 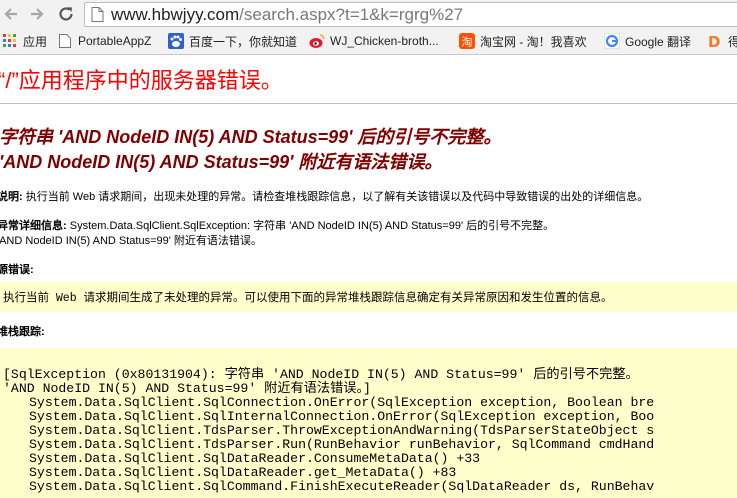 I want to click on address-bar: www.hbwjyy.com/search.aspx?t=1&k=rgrg%27, so click(x=410, y=14).